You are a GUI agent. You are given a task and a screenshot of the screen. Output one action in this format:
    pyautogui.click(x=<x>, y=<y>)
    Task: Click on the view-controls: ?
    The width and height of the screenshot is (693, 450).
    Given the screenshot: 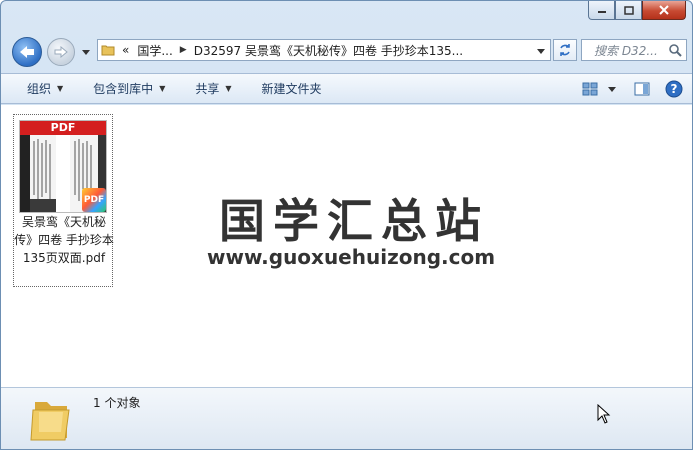 What is the action you would take?
    pyautogui.click(x=634, y=88)
    